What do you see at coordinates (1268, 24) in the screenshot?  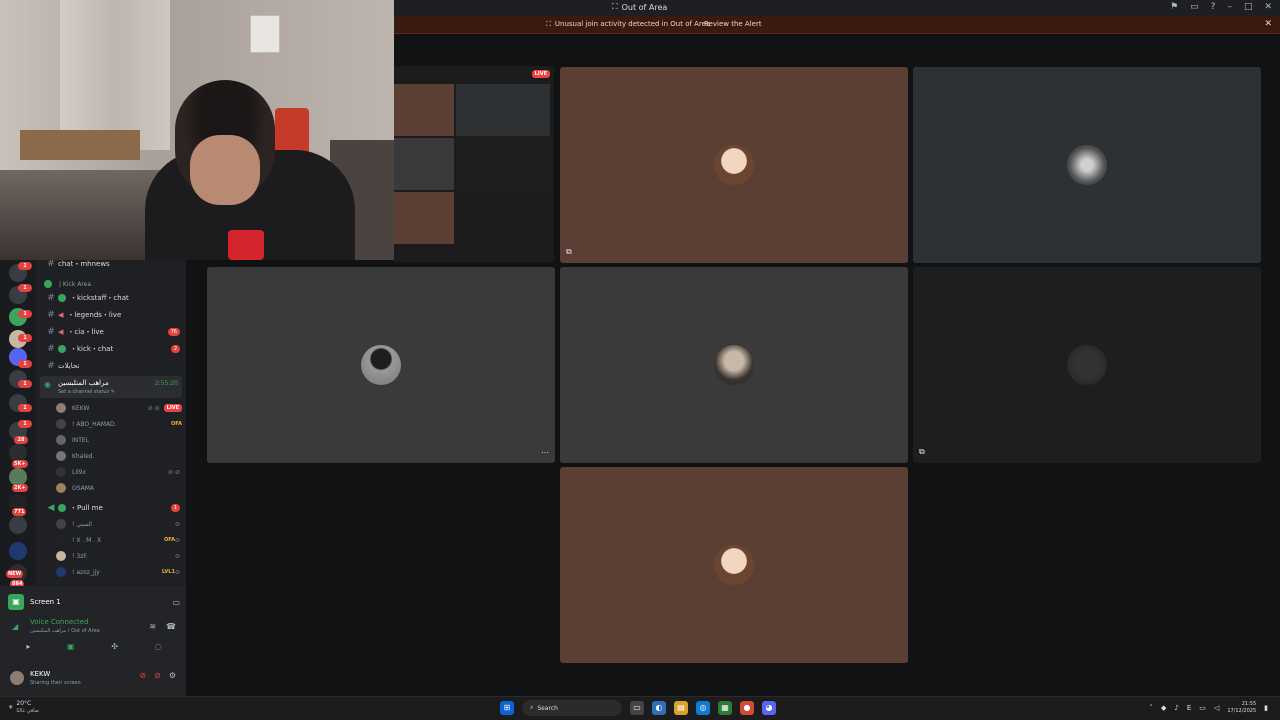 I see `alert-close-icon: ✕` at bounding box center [1268, 24].